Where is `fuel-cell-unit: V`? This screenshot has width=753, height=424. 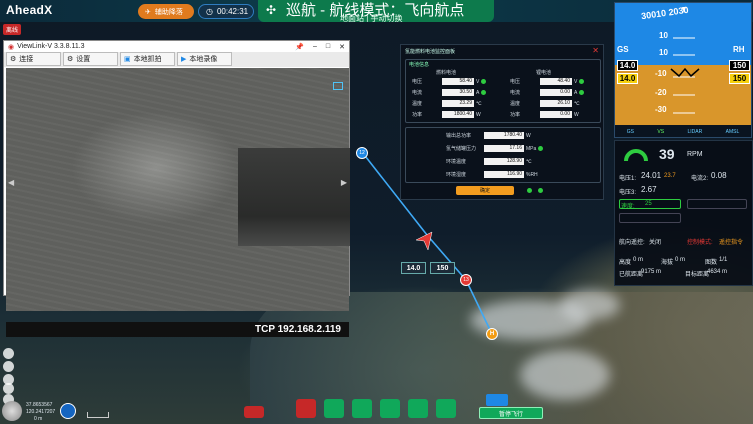
fuel-cell-unit: V is located at coordinates (478, 81).